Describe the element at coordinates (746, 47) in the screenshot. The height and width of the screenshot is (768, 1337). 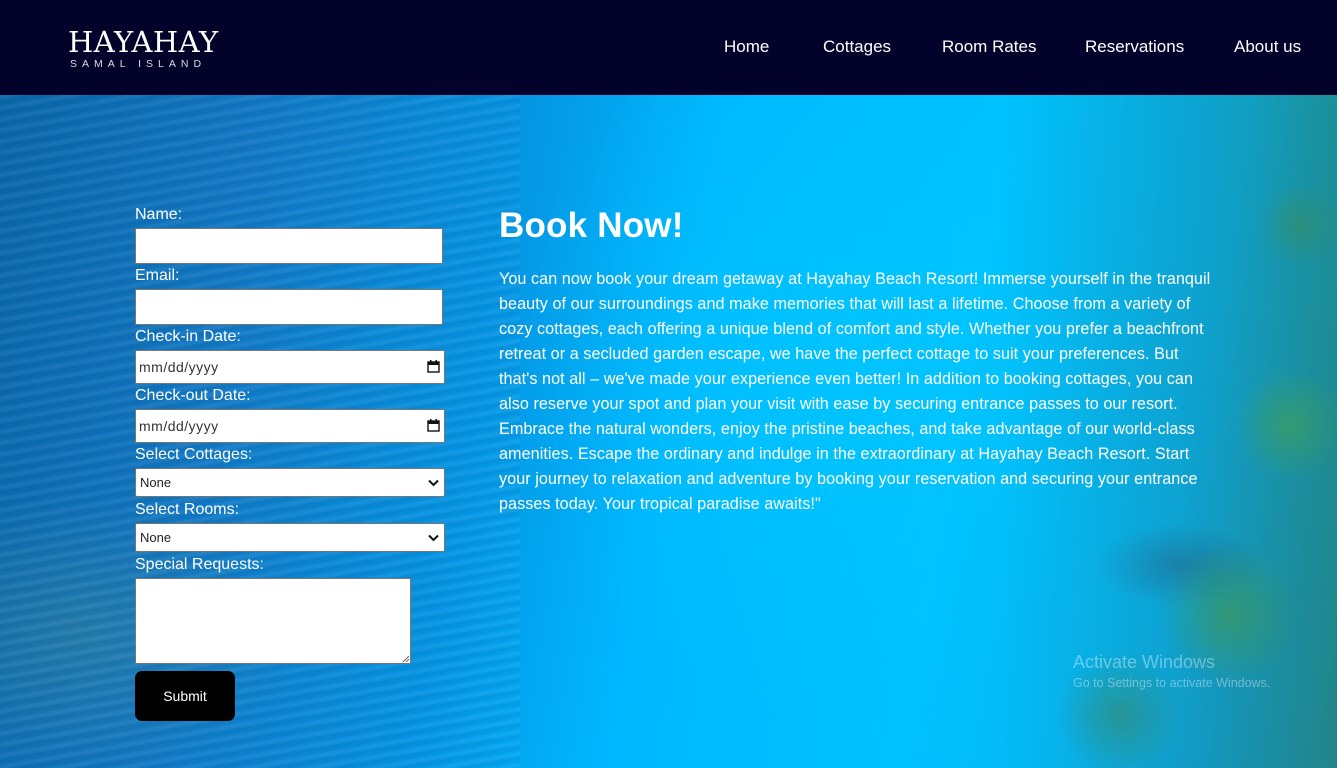
I see `nav-home: Home` at that location.